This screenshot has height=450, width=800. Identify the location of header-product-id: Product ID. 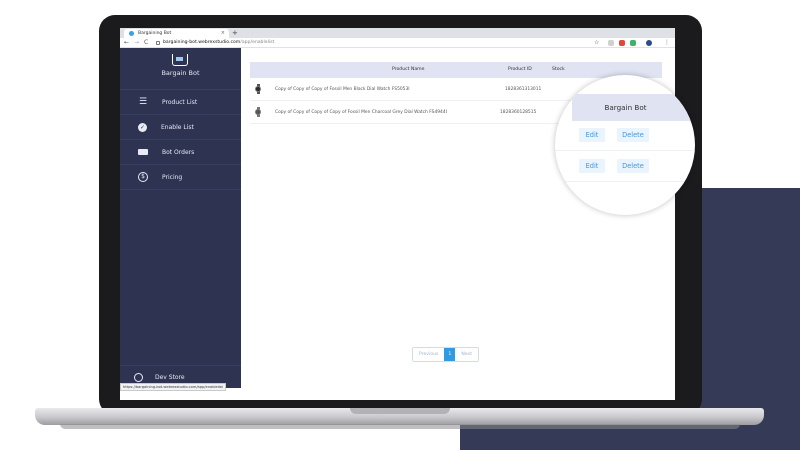
(520, 69).